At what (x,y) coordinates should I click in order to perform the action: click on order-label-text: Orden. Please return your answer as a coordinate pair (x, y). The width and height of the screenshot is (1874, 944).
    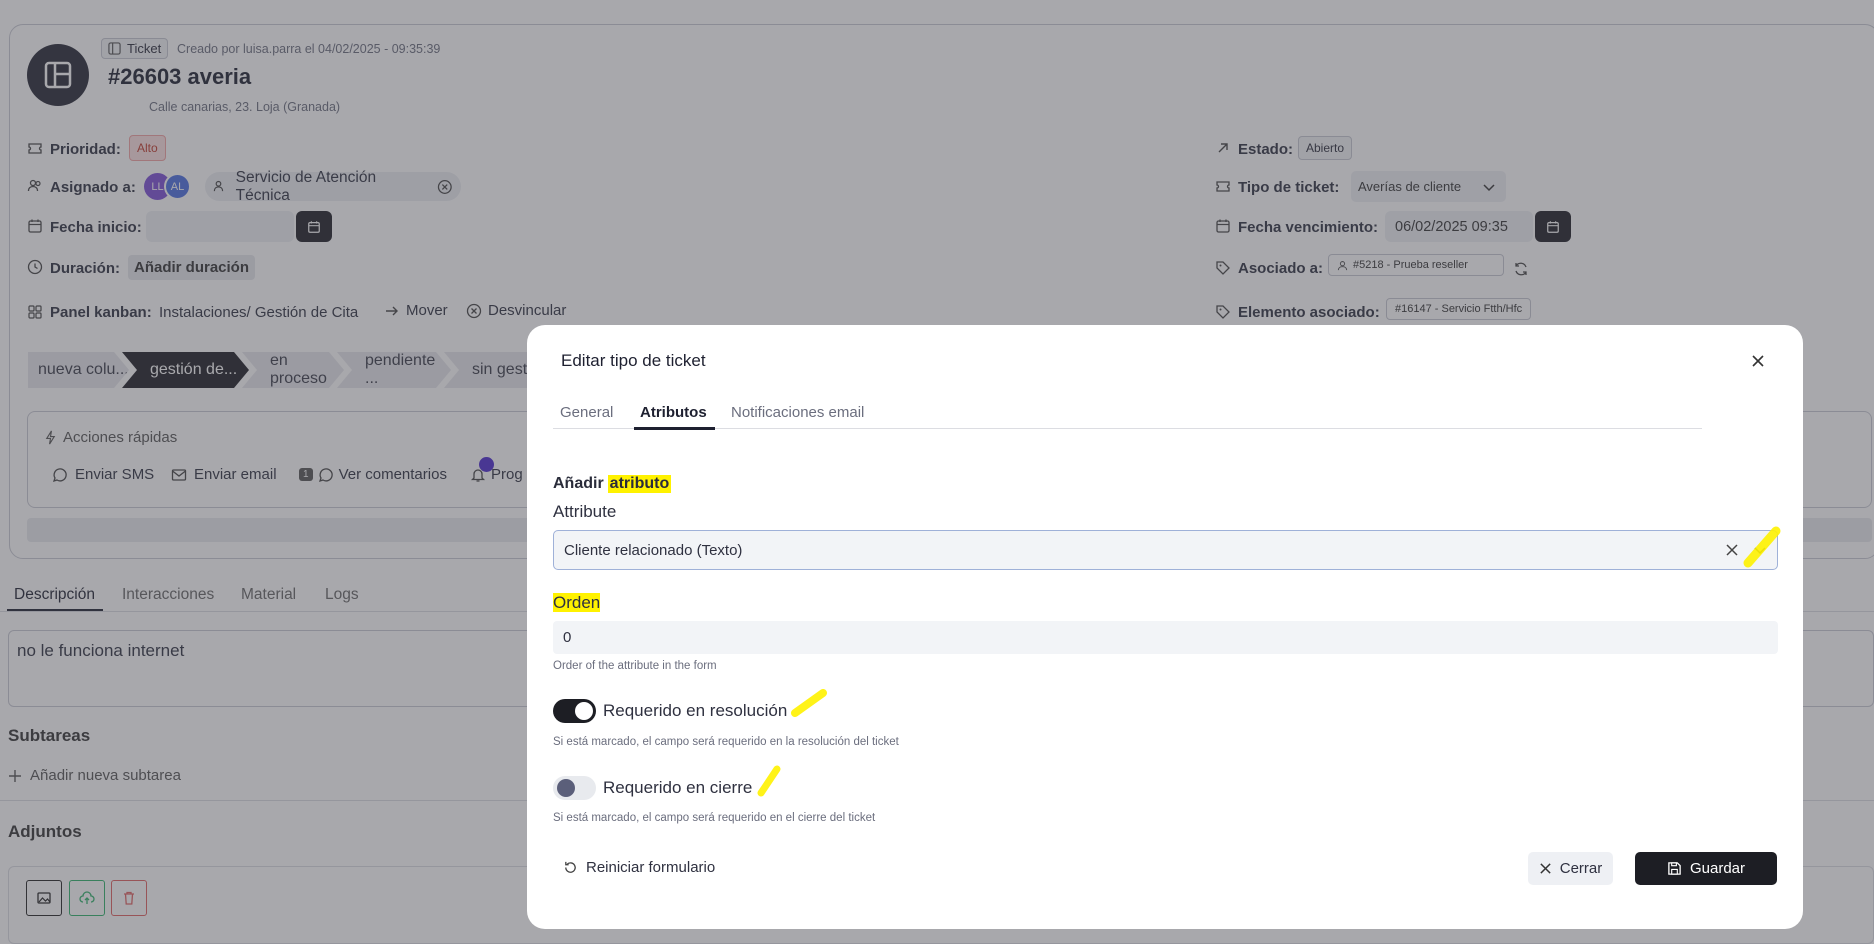
    Looking at the image, I should click on (577, 602).